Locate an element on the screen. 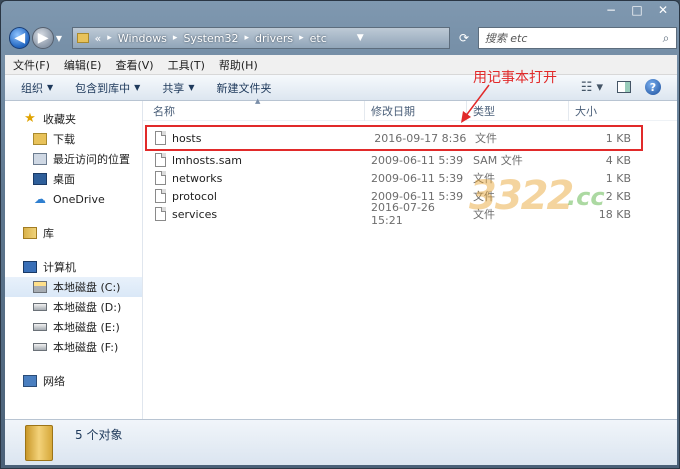 Image resolution: width=680 pixels, height=469 pixels. include-in-library-button: 包含到库中 ▼ is located at coordinates (107, 88).